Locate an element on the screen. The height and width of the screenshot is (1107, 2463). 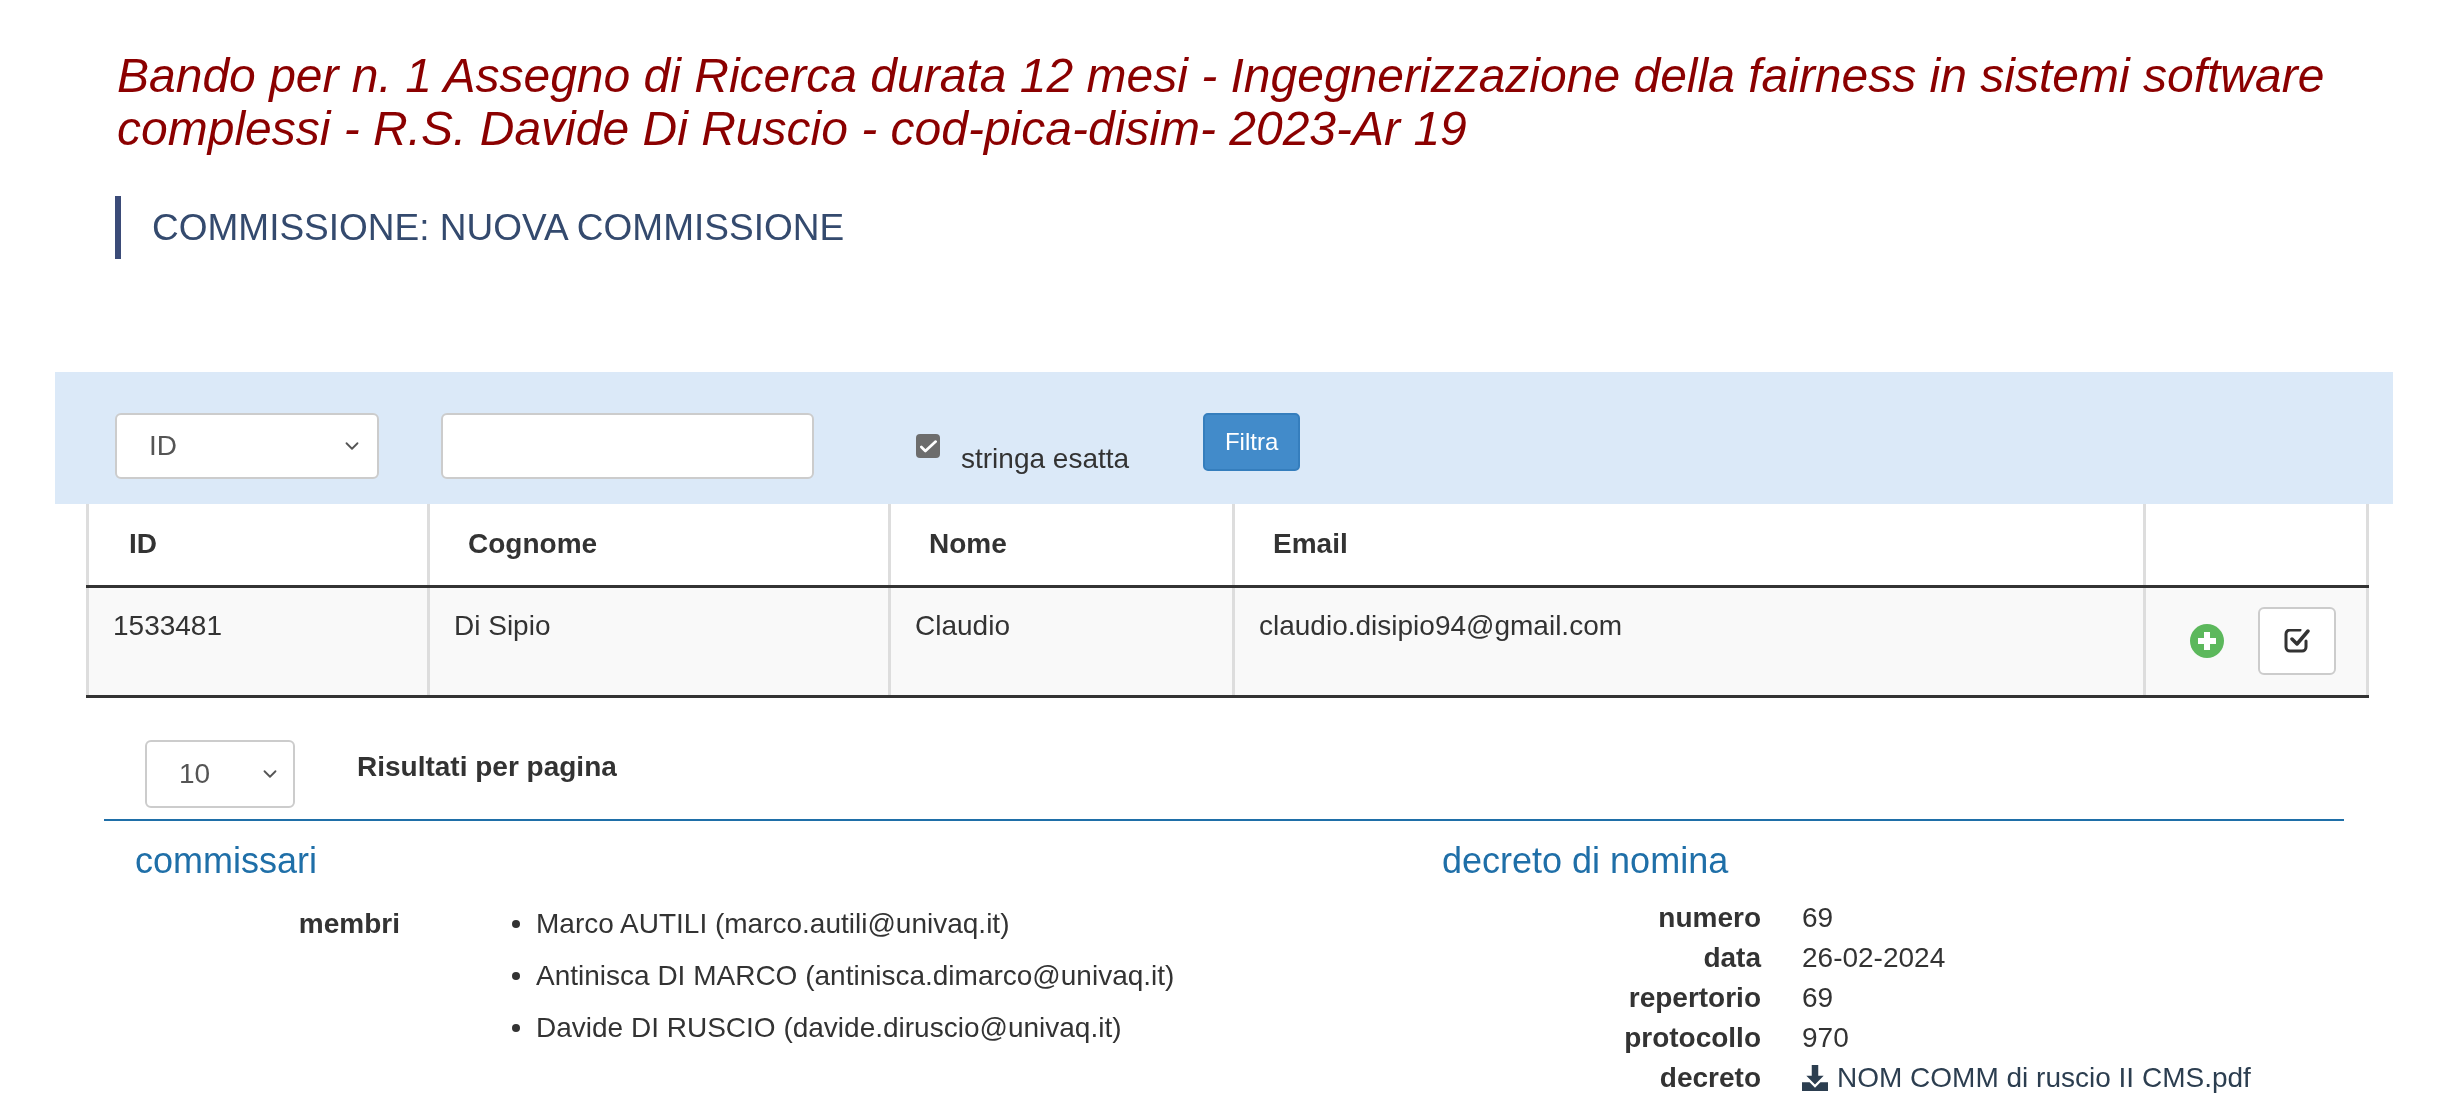
section-title: decreto di nomina is located at coordinates (1586, 860).